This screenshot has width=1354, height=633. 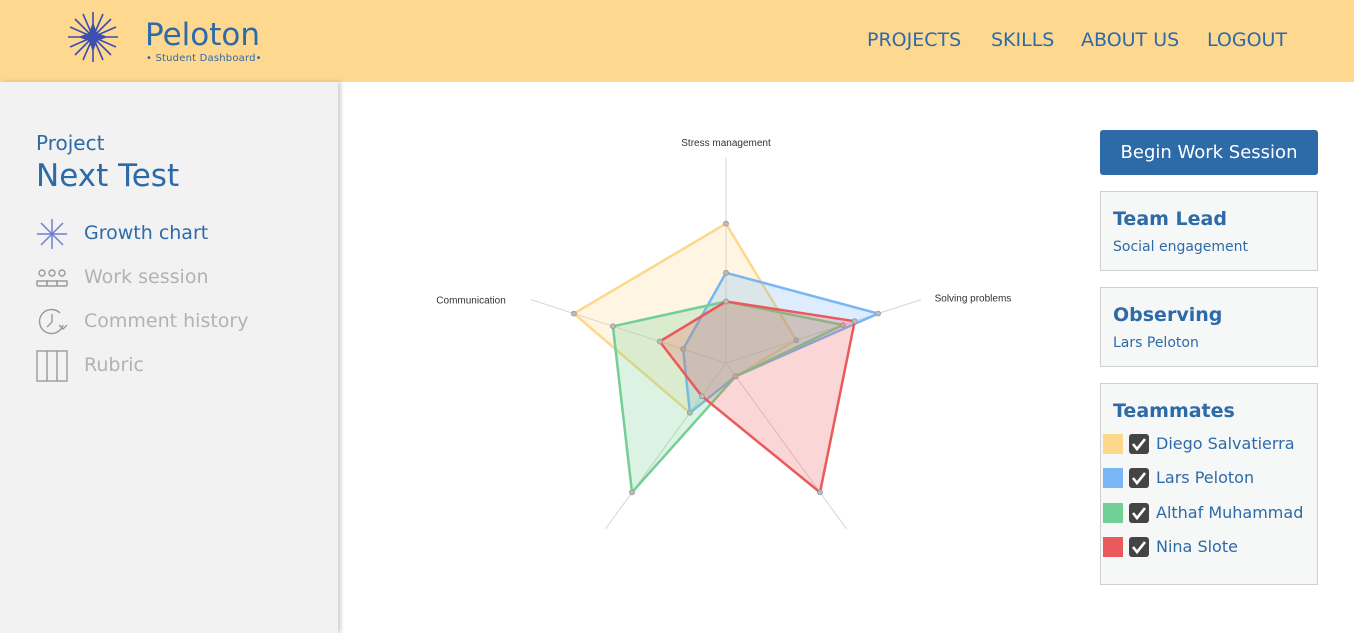 I want to click on nav-logout: LOGOUT, so click(x=1247, y=40).